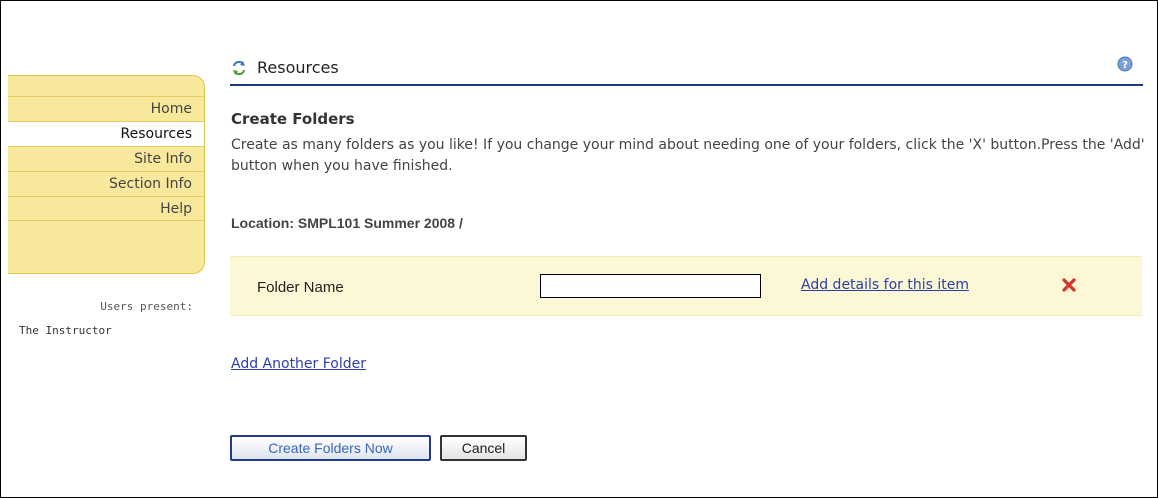  Describe the element at coordinates (347, 223) in the screenshot. I see `location-path: Location: SMPL101 Summer 2008 /` at that location.